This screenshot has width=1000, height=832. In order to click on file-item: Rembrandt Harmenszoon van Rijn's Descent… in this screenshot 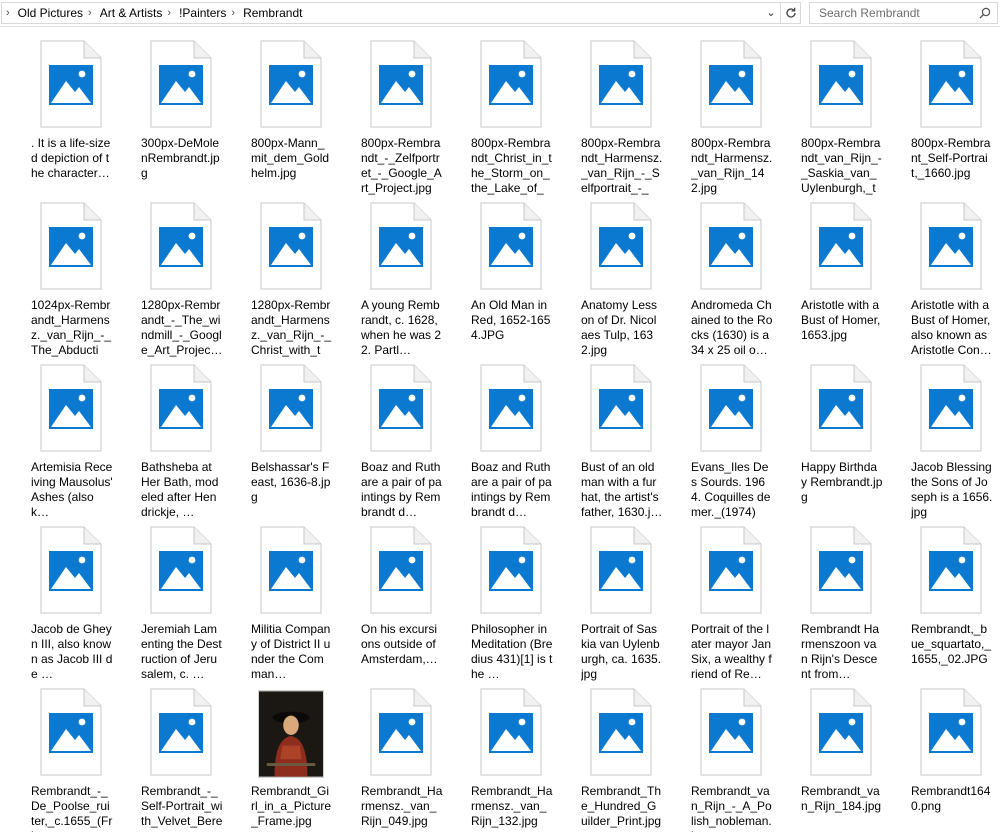, I will do `click(846, 607)`.